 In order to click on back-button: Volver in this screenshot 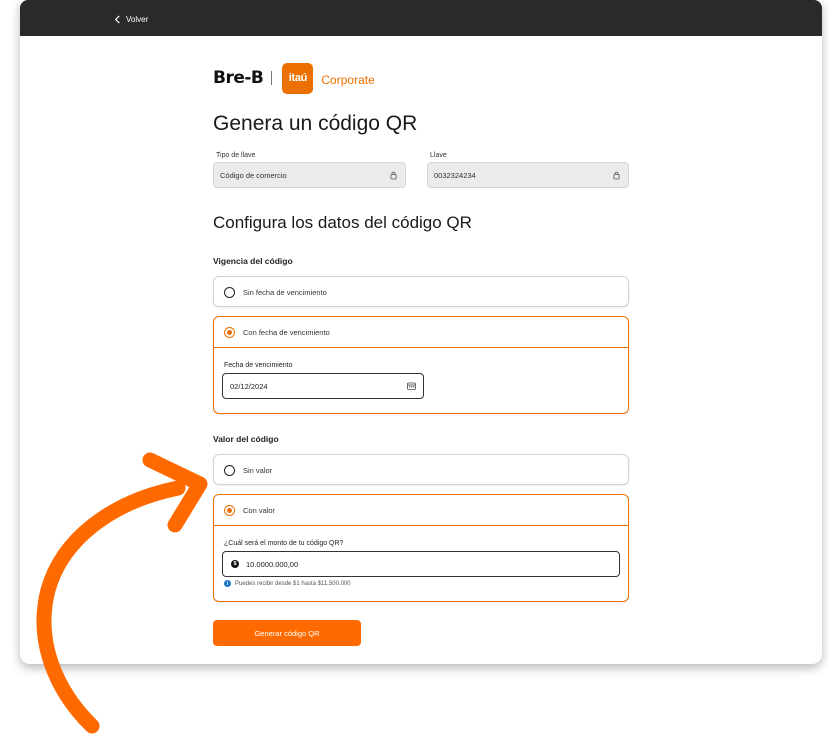, I will do `click(131, 19)`.